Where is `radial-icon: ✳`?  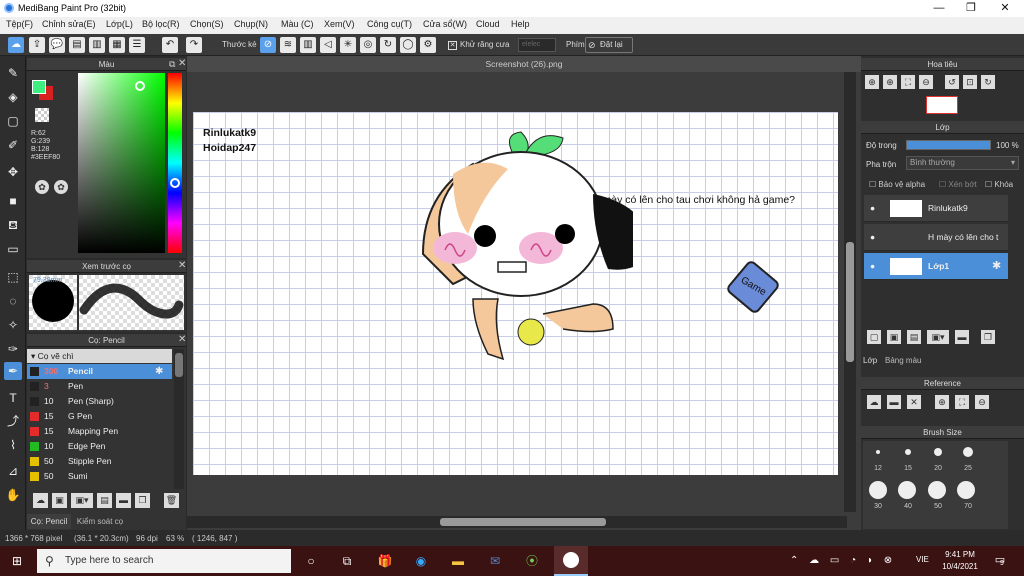
radial-icon: ✳ is located at coordinates (348, 45).